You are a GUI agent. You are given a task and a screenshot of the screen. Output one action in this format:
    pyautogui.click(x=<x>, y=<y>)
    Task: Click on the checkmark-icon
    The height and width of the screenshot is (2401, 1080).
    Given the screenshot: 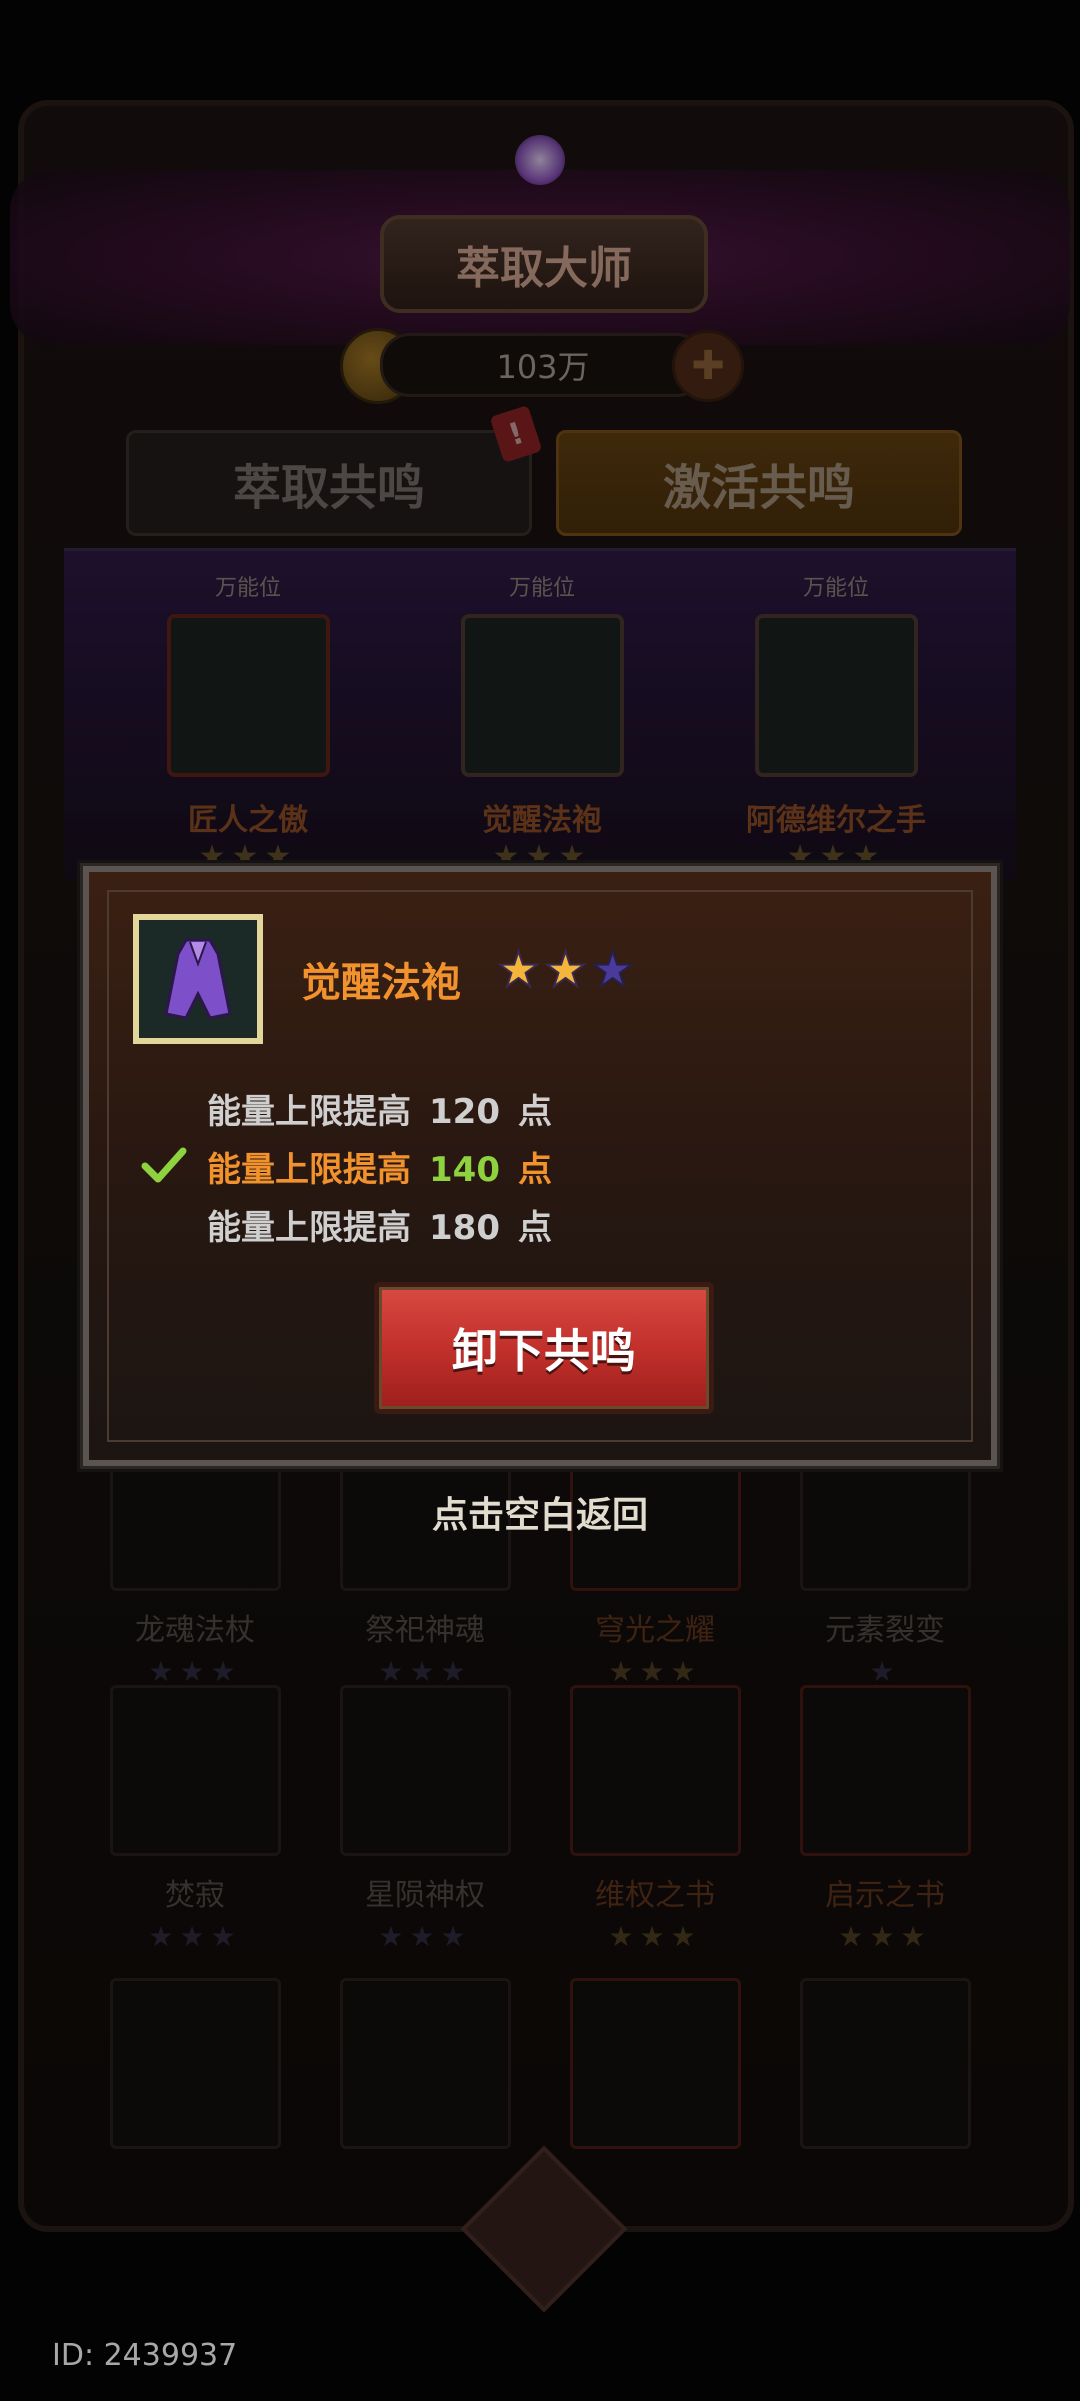 What is the action you would take?
    pyautogui.click(x=164, y=1168)
    